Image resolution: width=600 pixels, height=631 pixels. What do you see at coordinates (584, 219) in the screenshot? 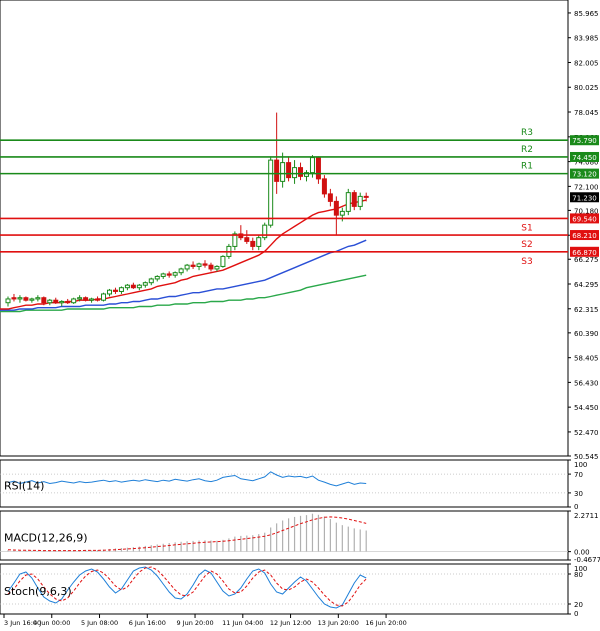
I see `level-price-label-s1: 69.540` at bounding box center [584, 219].